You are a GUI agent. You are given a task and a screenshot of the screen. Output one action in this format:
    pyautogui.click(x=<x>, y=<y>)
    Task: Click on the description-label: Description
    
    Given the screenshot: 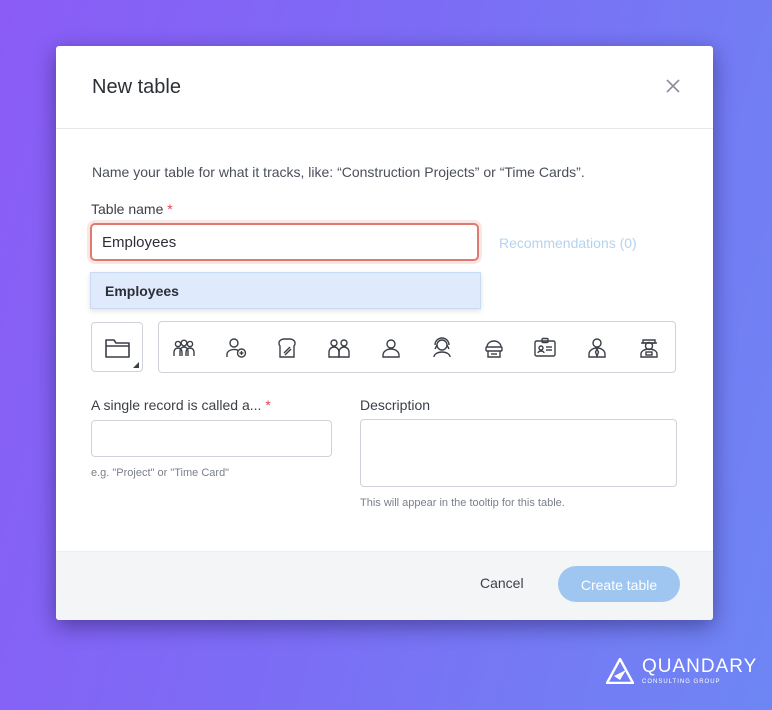 What is the action you would take?
    pyautogui.click(x=395, y=405)
    